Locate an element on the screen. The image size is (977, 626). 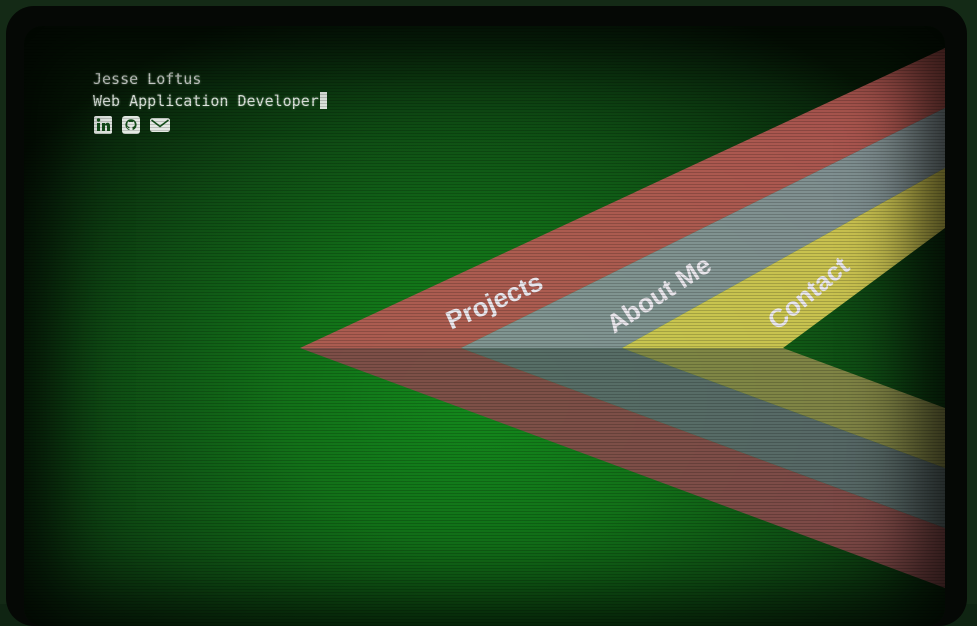
github-icon is located at coordinates (132, 125).